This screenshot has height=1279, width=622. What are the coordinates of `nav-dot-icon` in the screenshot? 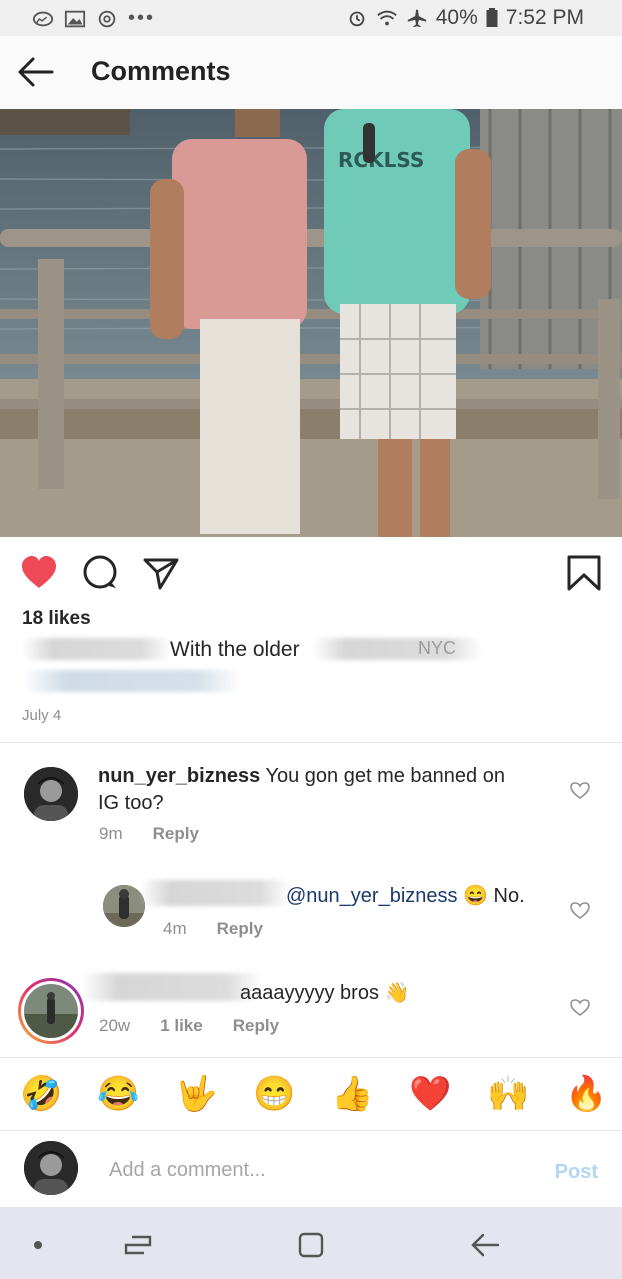 It's located at (38, 1245).